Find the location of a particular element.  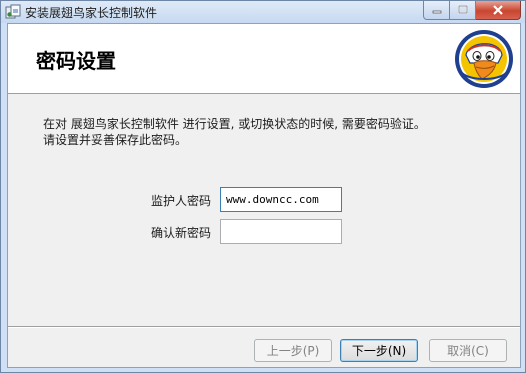

guardian-password-input is located at coordinates (281, 199).